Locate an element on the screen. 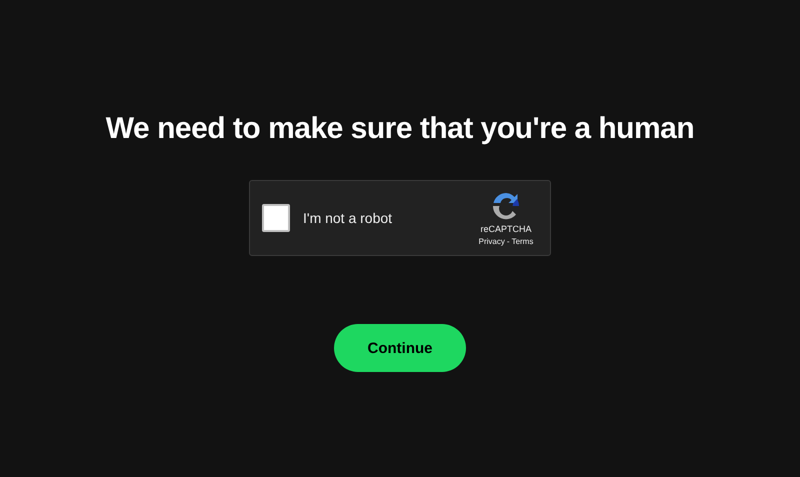 The width and height of the screenshot is (800, 477). terms-link: Terms is located at coordinates (523, 241).